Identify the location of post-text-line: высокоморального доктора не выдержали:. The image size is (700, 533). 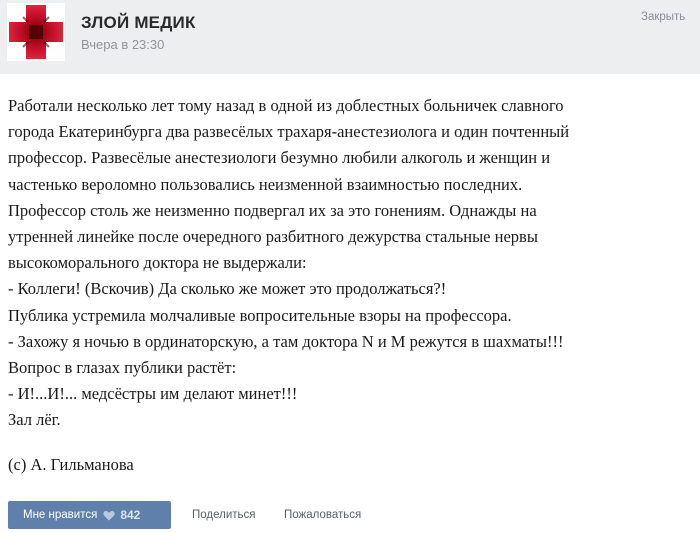
(157, 263).